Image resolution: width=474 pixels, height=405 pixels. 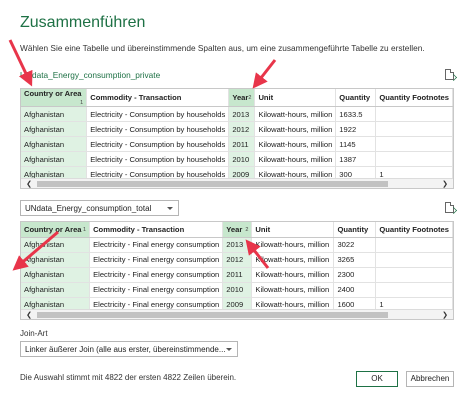 What do you see at coordinates (53, 229) in the screenshot?
I see `column-header-label: Country or Area` at bounding box center [53, 229].